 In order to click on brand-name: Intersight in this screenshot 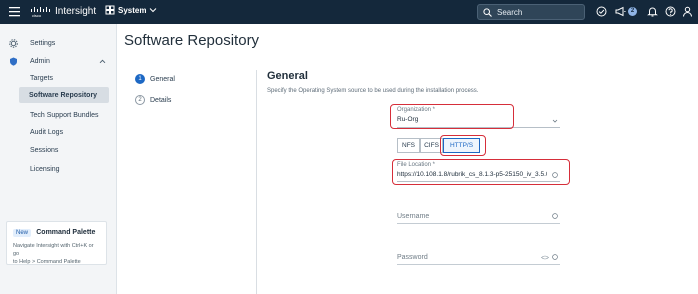, I will do `click(76, 11)`.